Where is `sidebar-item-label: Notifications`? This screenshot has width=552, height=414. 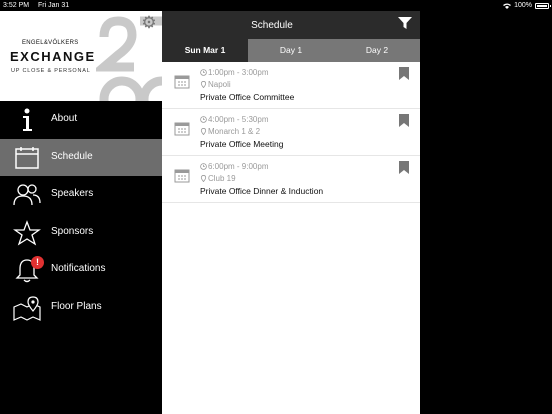 sidebar-item-label: Notifications is located at coordinates (78, 269).